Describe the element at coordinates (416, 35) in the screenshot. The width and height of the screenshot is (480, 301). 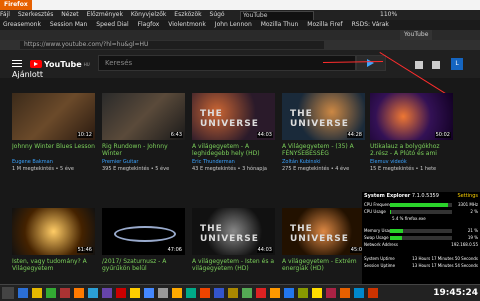
I see `tab-youtube: YouTube` at that location.